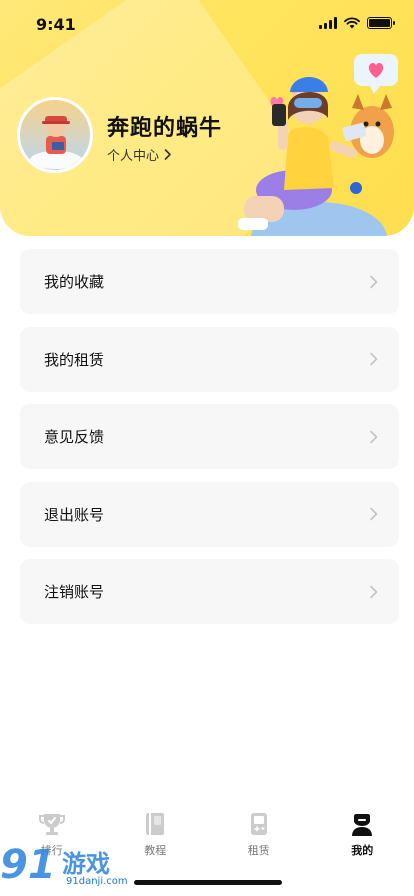 The image size is (414, 896). I want to click on menu-item-label: 退出账号, so click(74, 514).